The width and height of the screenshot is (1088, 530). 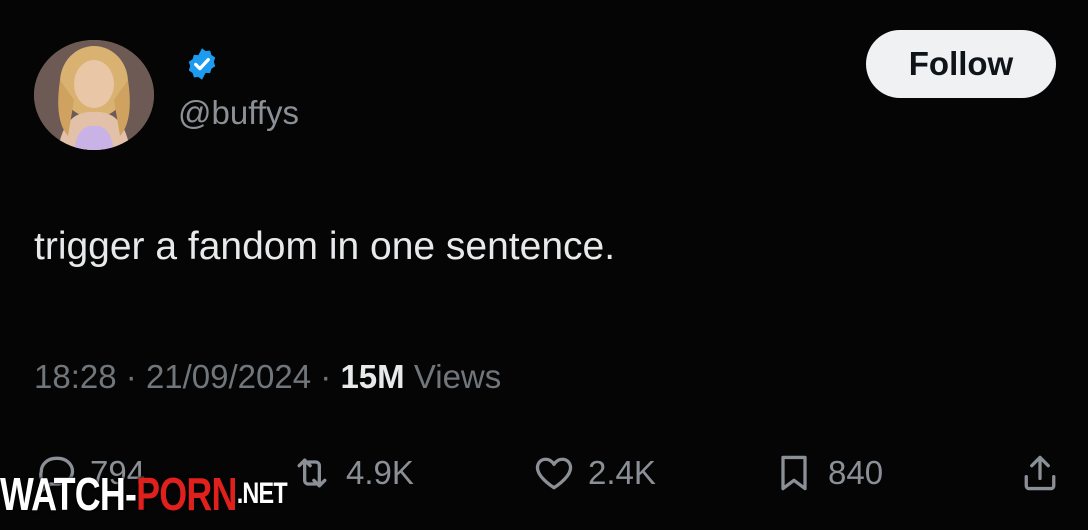 I want to click on views-count: 15M, so click(x=372, y=376).